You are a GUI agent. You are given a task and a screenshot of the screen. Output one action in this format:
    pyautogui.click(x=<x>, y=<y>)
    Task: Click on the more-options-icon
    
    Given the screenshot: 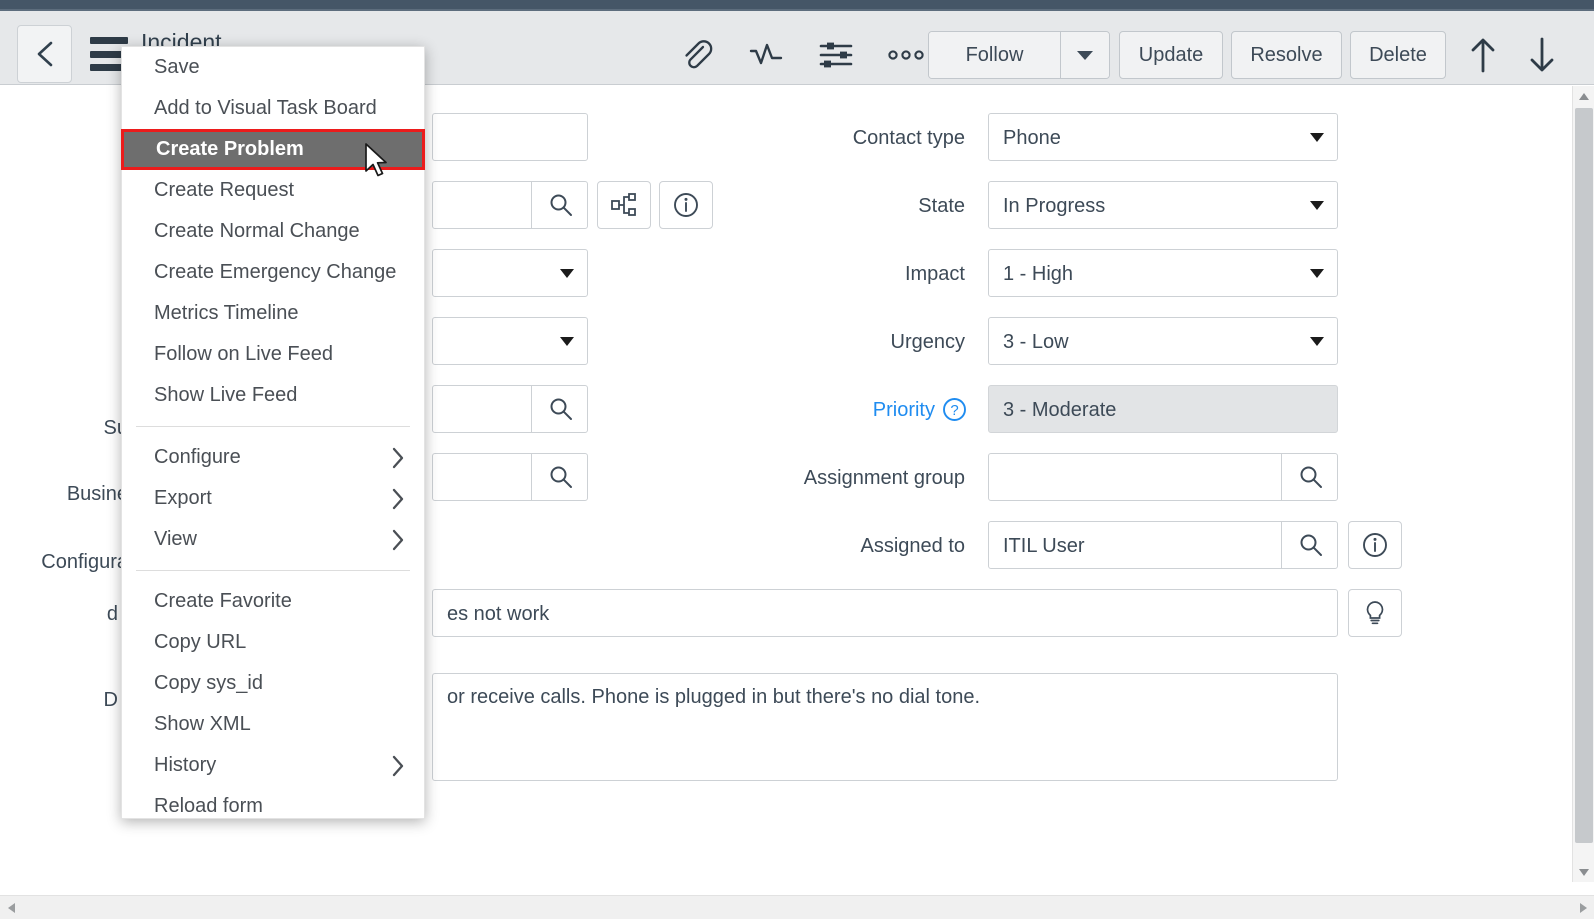 What is the action you would take?
    pyautogui.click(x=906, y=55)
    